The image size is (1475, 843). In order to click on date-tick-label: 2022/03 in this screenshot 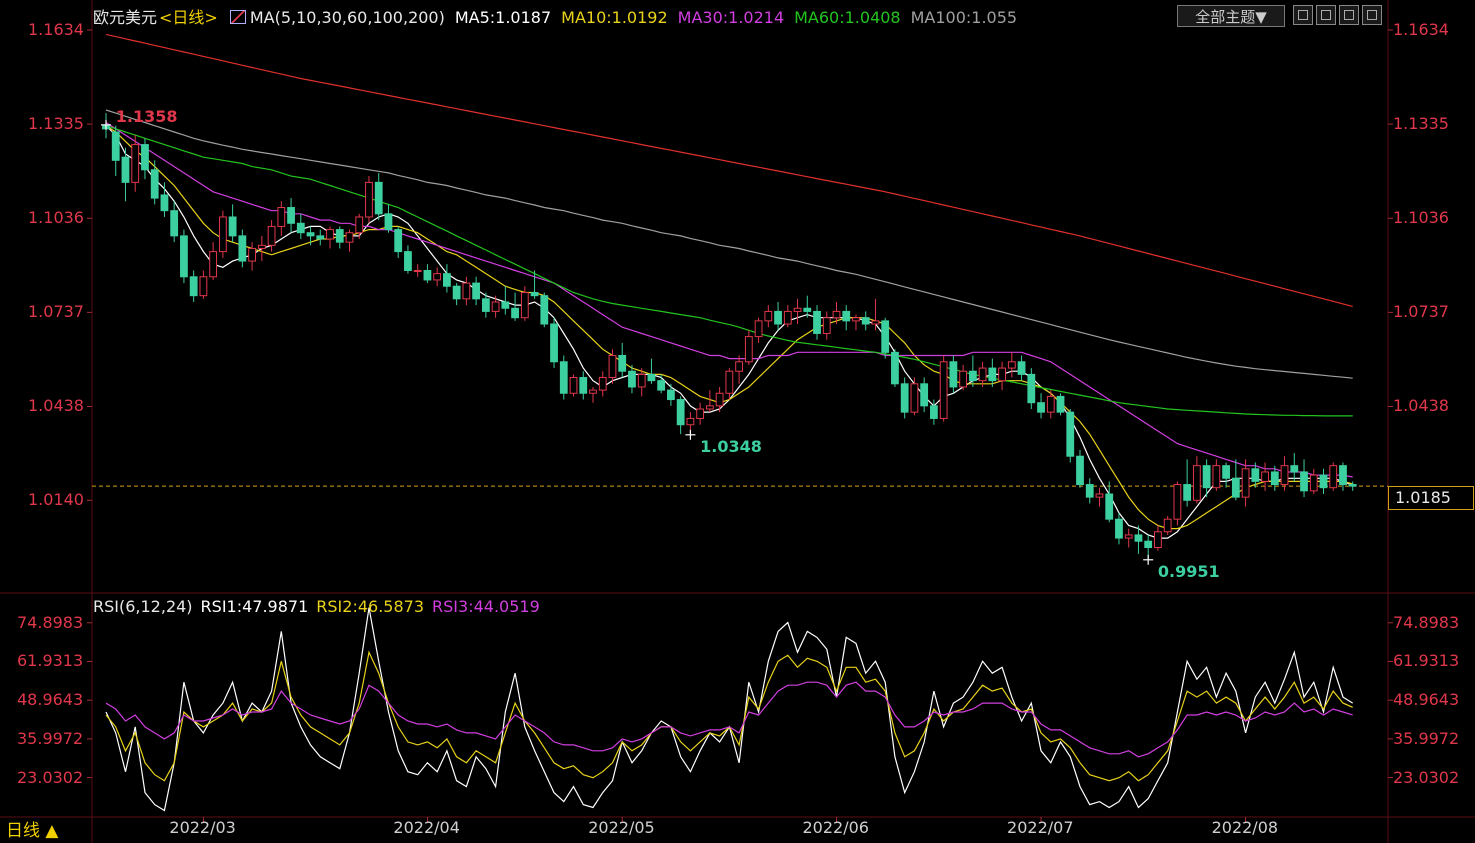, I will do `click(202, 827)`.